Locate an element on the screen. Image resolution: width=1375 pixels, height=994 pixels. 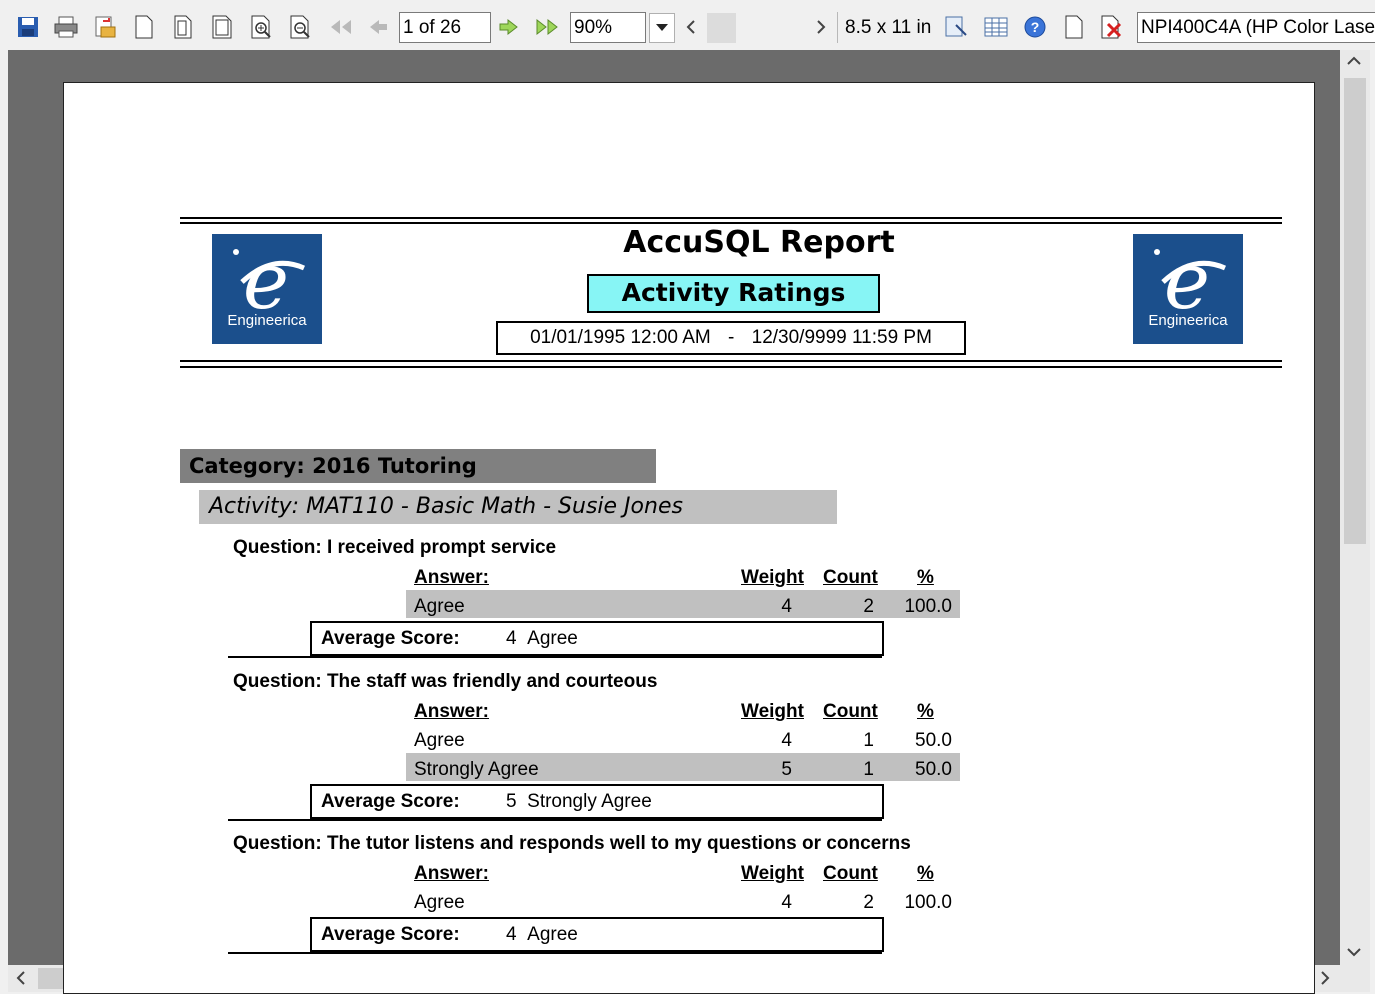
zoom-select: 90% is located at coordinates (608, 27).